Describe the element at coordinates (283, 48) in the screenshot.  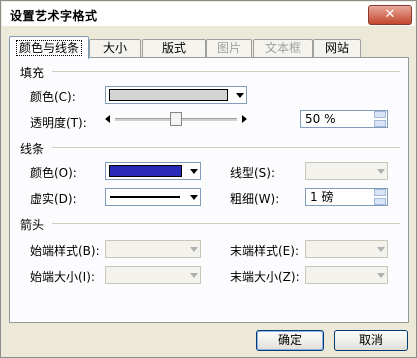
I see `tab-text-box: 文本框` at that location.